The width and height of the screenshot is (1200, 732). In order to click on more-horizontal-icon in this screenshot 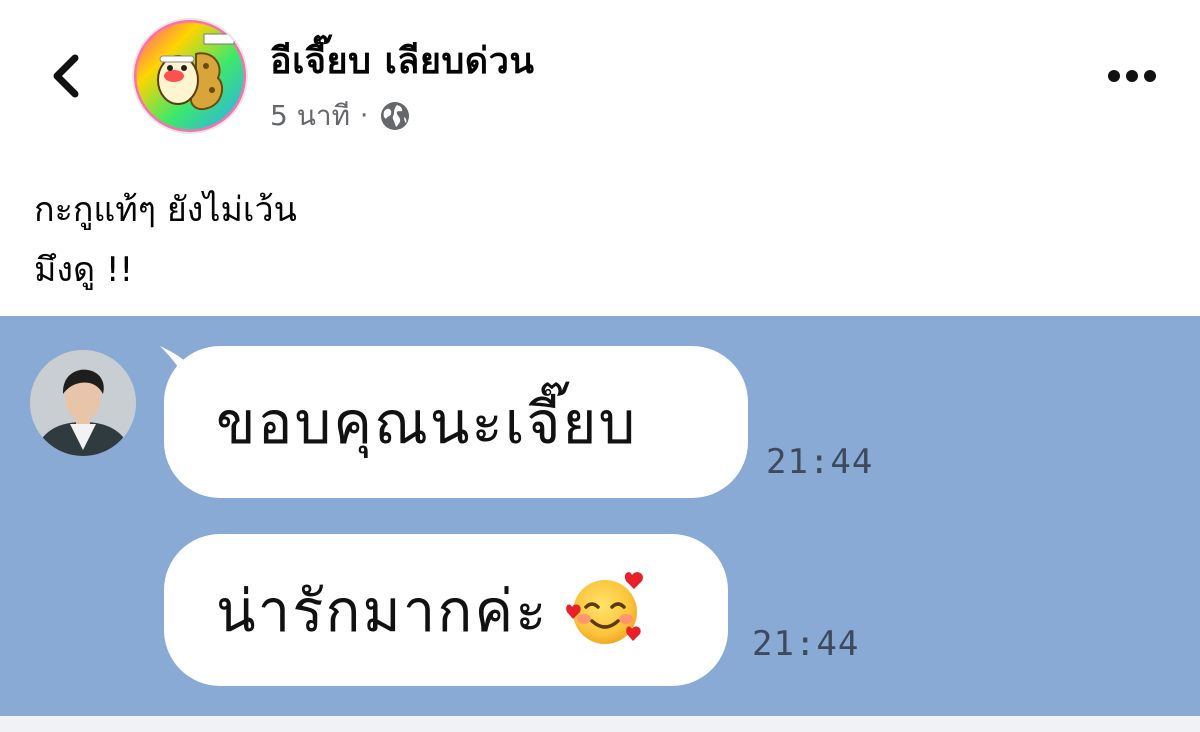, I will do `click(1132, 76)`.